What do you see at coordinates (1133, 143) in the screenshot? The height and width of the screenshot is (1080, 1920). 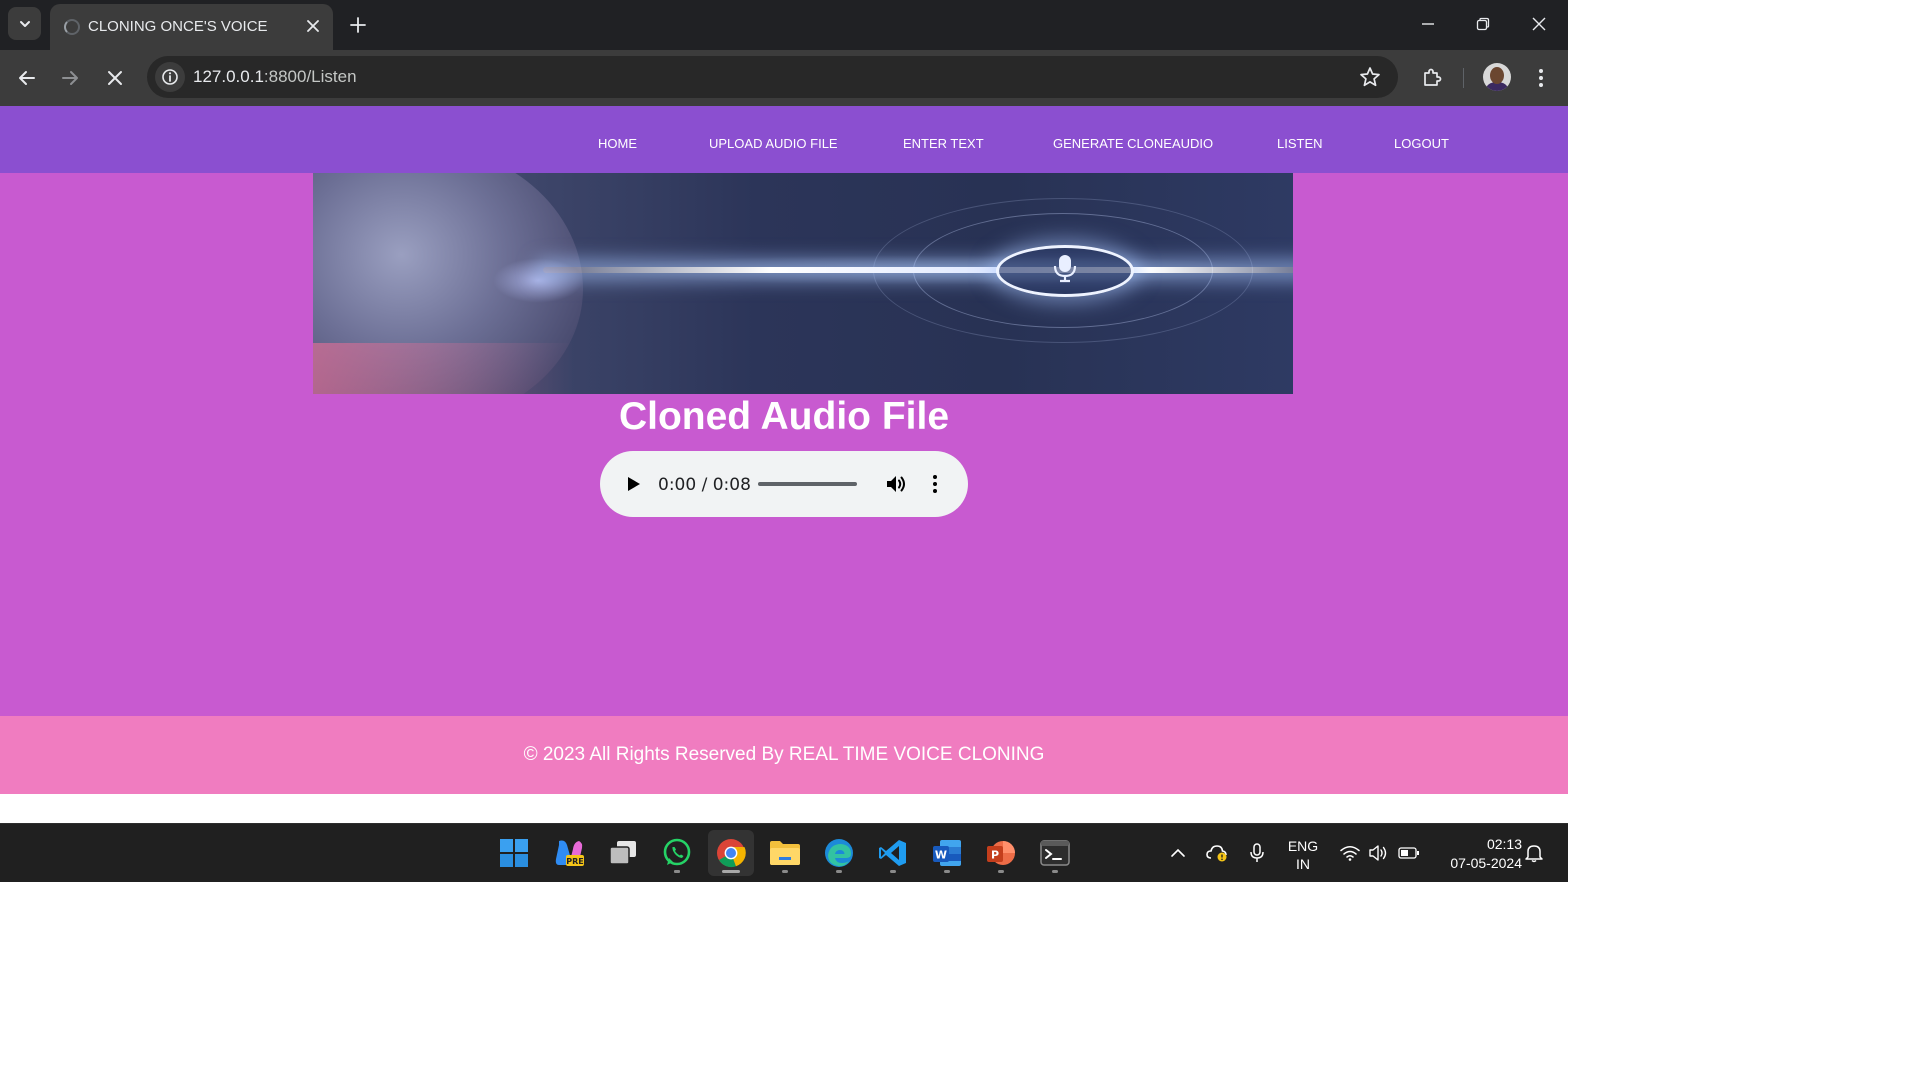 I see `nav-generate-cloneaudio: GENERATE CLONEAUDIO` at bounding box center [1133, 143].